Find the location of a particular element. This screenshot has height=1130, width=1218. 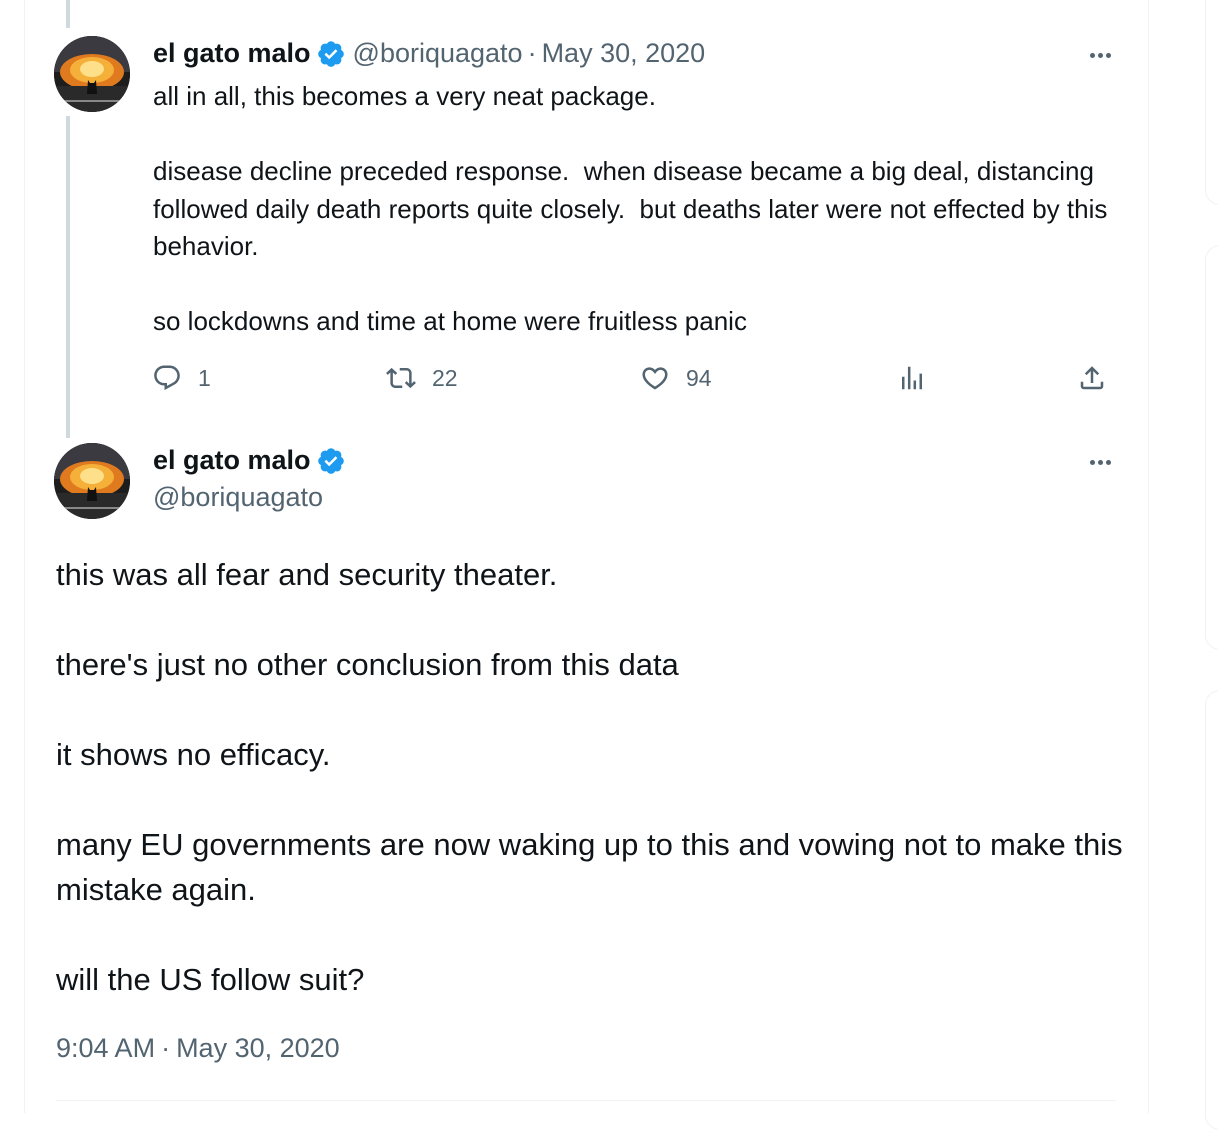

bar-chart-icon is located at coordinates (912, 378).